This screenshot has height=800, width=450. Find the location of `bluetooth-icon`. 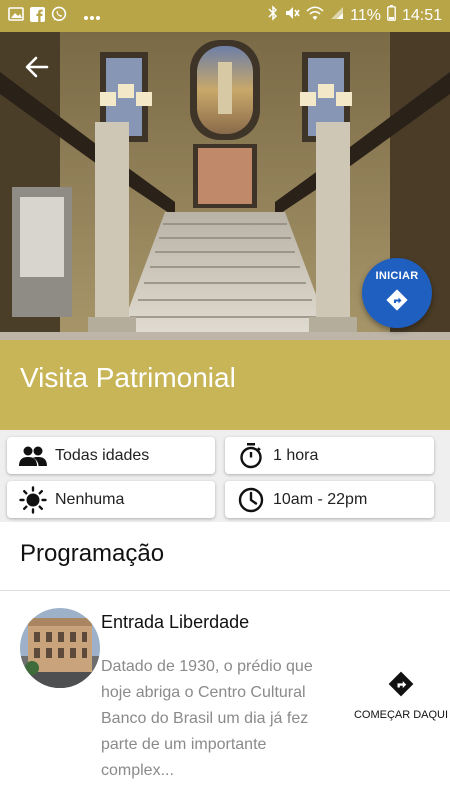

bluetooth-icon is located at coordinates (273, 15).